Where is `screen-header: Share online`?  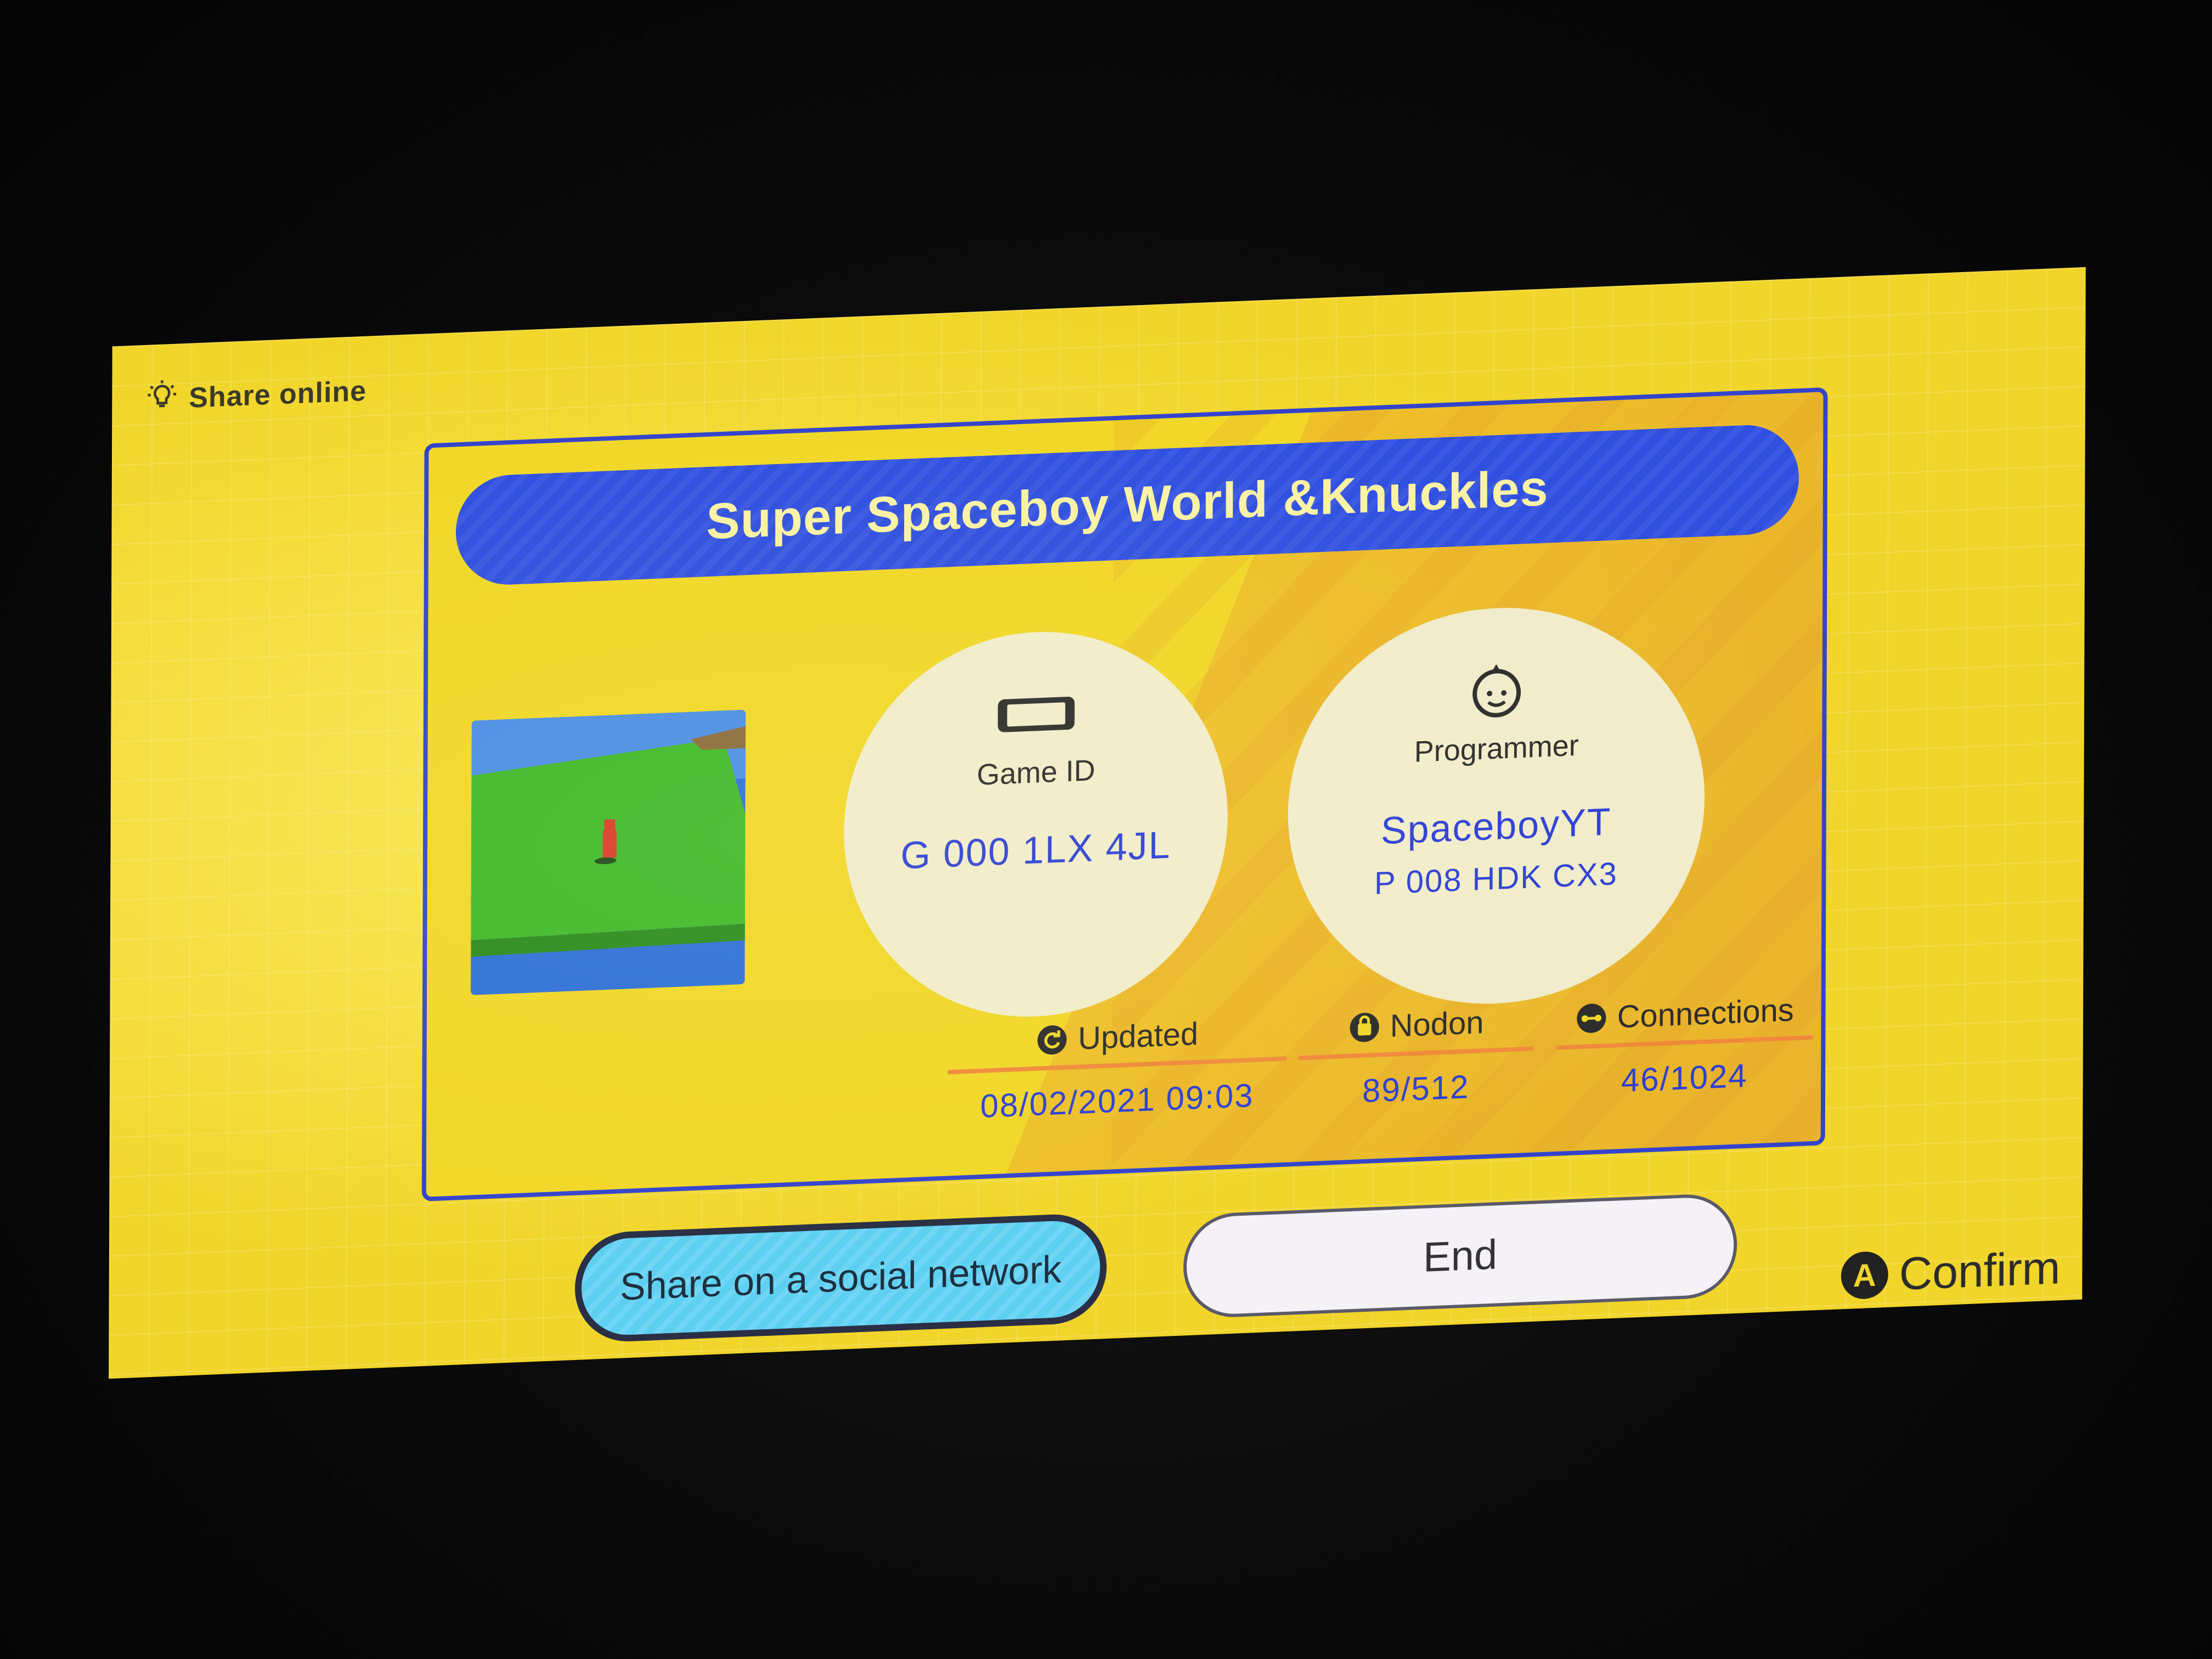
screen-header: Share online is located at coordinates (256, 395).